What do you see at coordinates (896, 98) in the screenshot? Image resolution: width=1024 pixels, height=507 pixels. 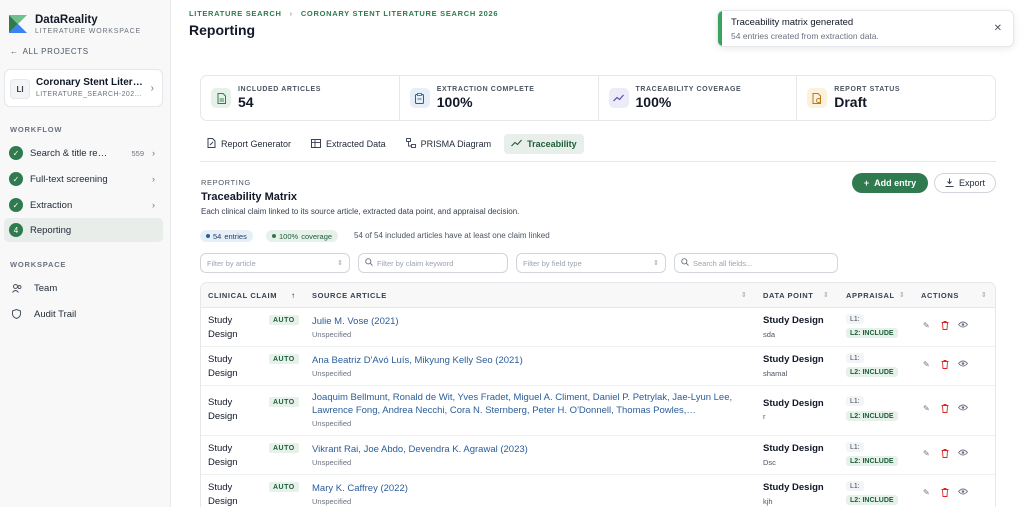 I see `stat-report-status: REPORT STATUS Draft` at bounding box center [896, 98].